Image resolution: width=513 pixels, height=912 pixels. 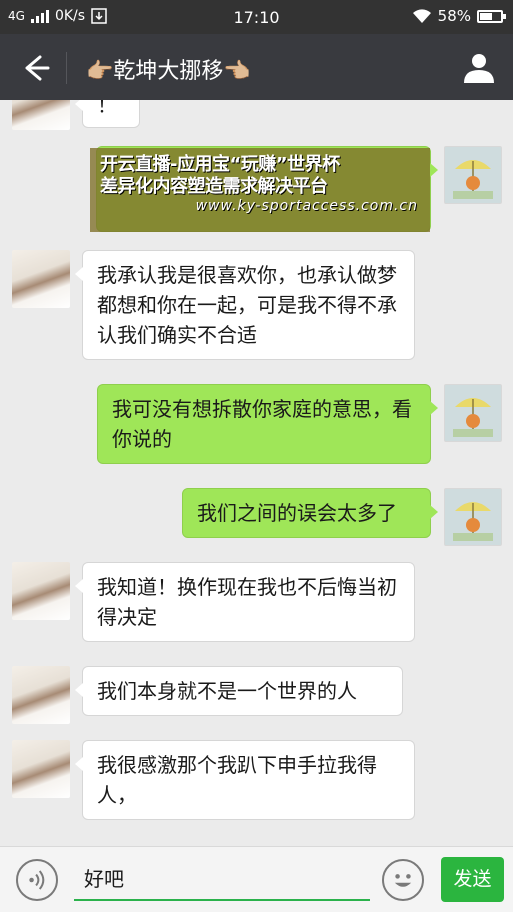 What do you see at coordinates (262, 424) in the screenshot?
I see `message-text: 我可没有想拆散你家庭的意思，看你说的` at bounding box center [262, 424].